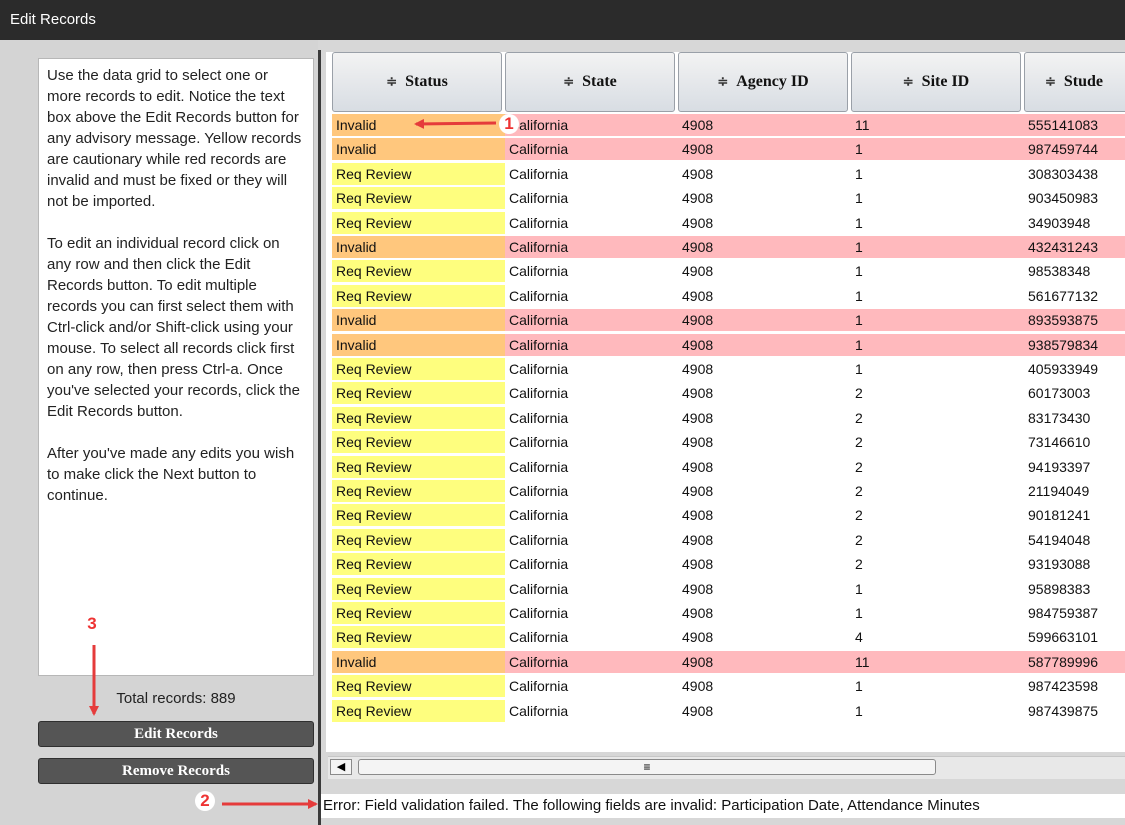  I want to click on cell-student-id: 599663101, so click(1074, 637).